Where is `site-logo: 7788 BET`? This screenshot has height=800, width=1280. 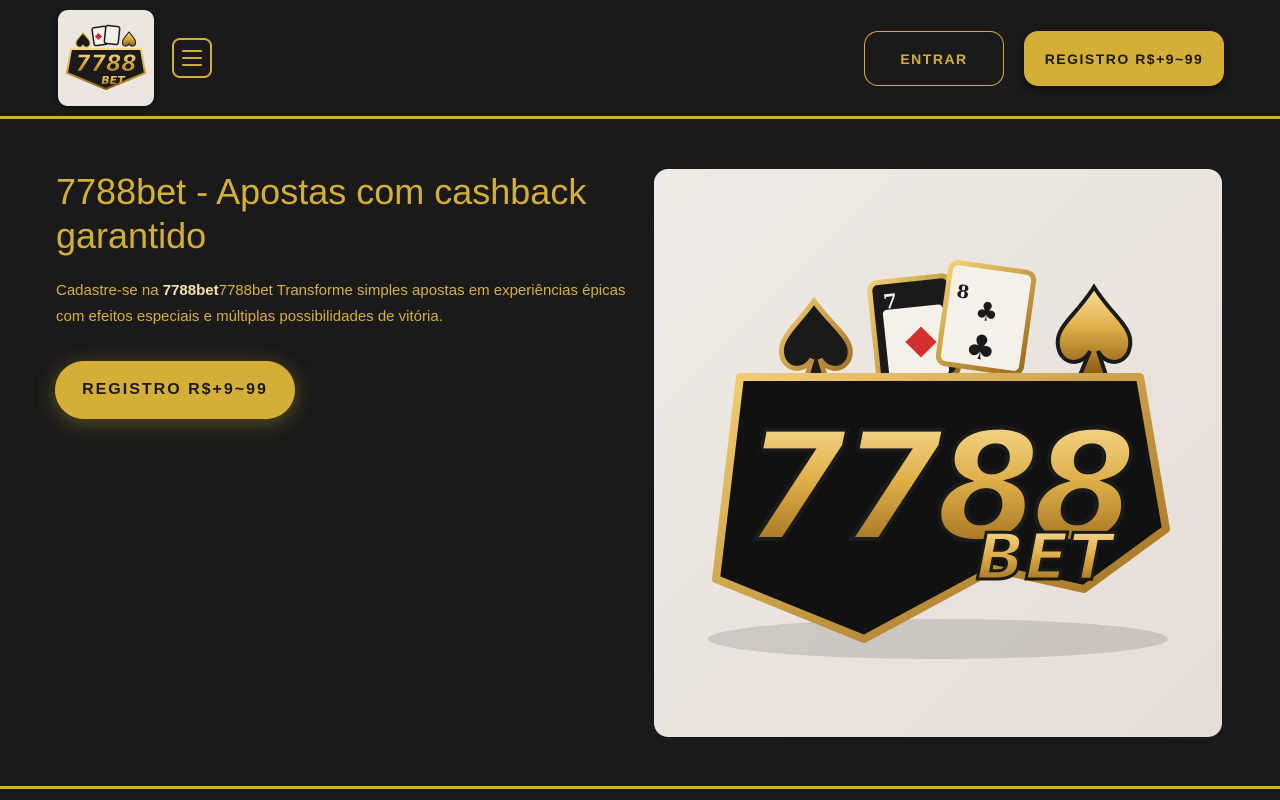
site-logo: 7788 BET is located at coordinates (106, 58).